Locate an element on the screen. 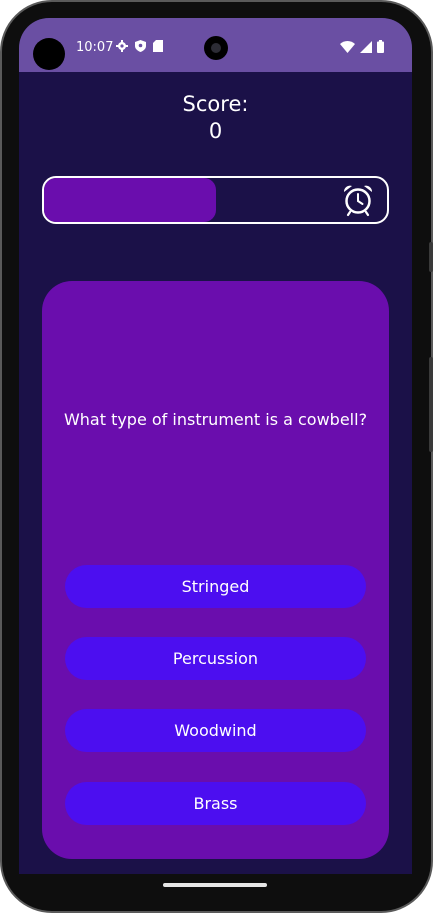  center-camera-cutout is located at coordinates (216, 48).